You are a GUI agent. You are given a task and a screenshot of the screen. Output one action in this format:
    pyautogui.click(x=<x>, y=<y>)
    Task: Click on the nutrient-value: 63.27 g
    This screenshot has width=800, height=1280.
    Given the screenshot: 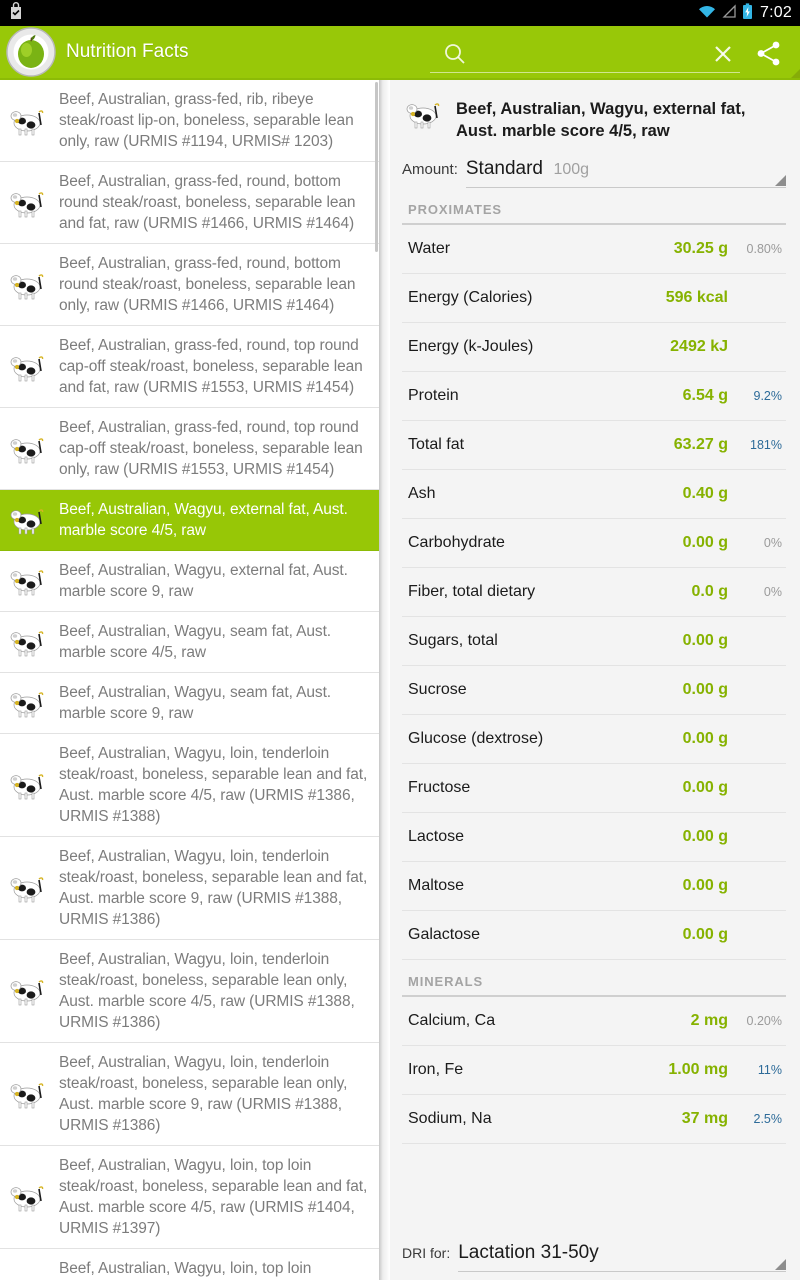 What is the action you would take?
    pyautogui.click(x=700, y=444)
    